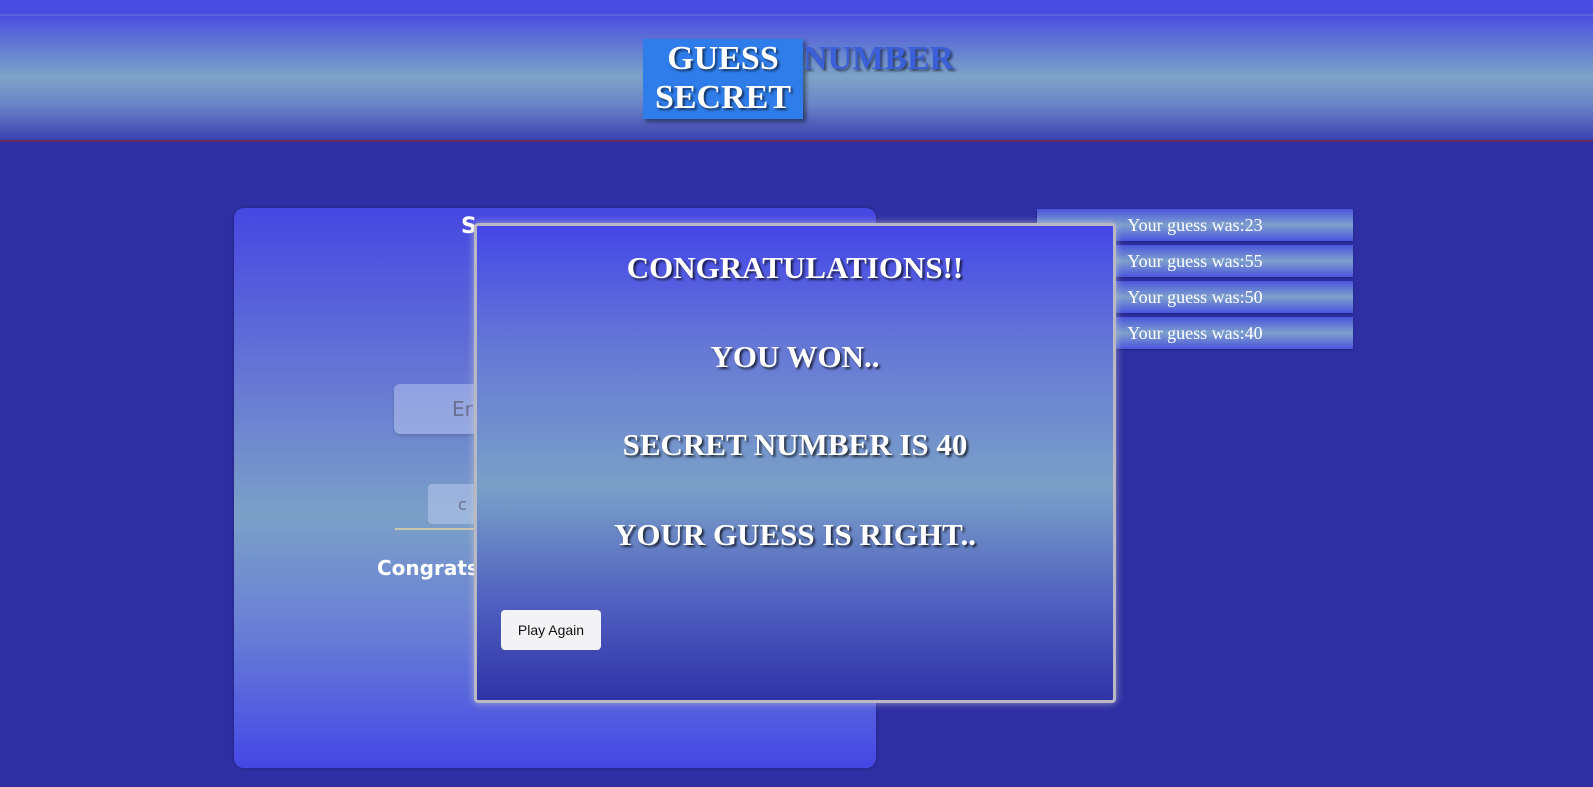  Describe the element at coordinates (795, 356) in the screenshot. I see `modal-you-won: YOU WON..` at that location.